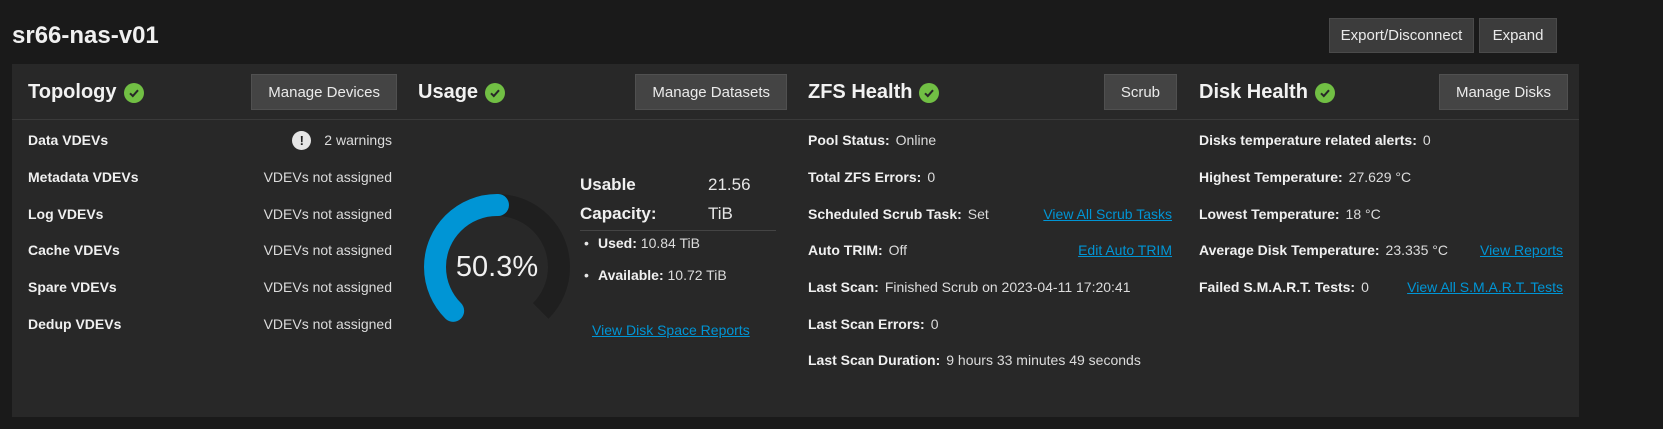  What do you see at coordinates (1315, 140) in the screenshot?
I see `disk-row-temp-alerts: Disks temperature related alerts: 0` at bounding box center [1315, 140].